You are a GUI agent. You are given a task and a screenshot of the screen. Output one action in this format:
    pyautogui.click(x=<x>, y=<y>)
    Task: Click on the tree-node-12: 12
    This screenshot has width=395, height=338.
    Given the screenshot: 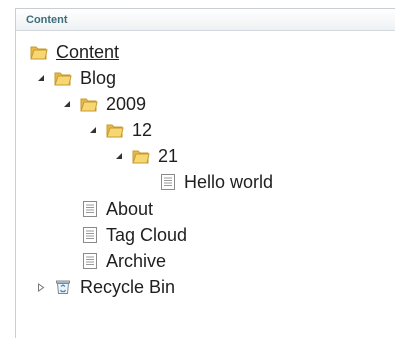 What is the action you would take?
    pyautogui.click(x=120, y=130)
    